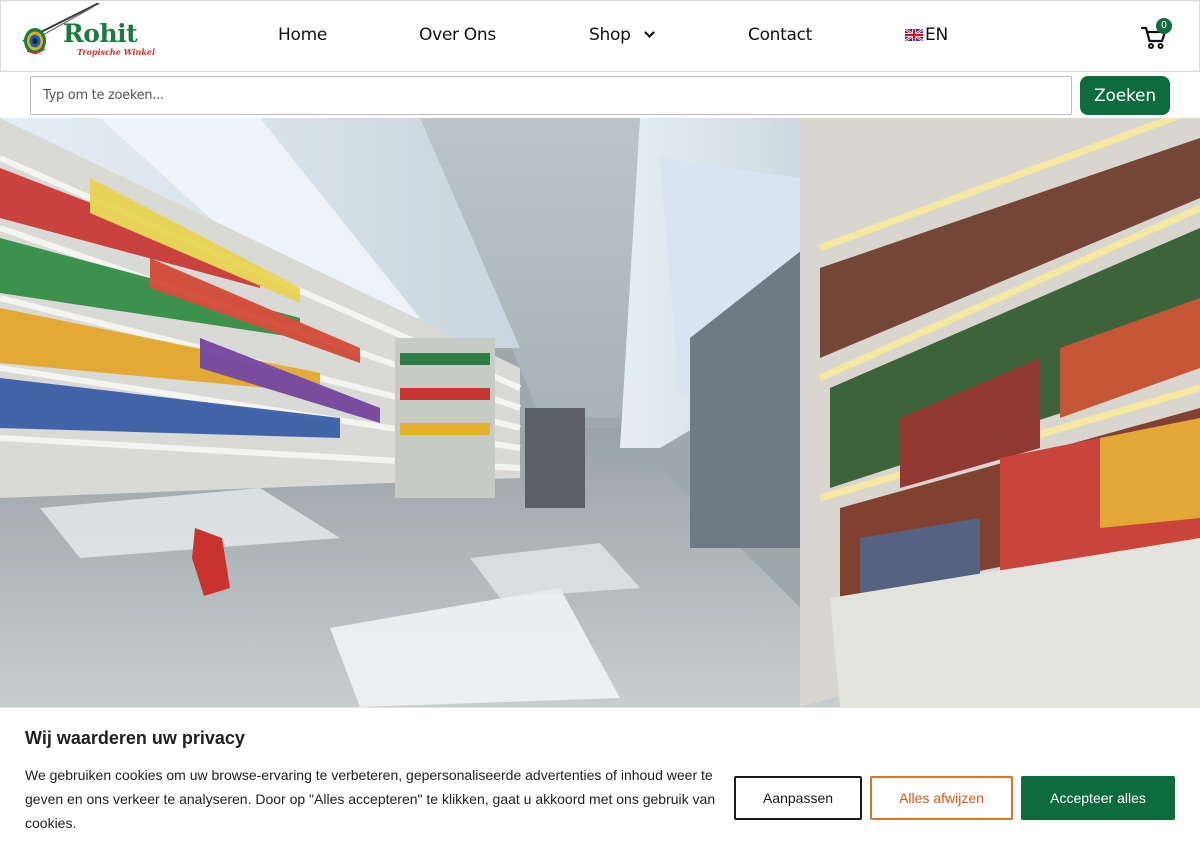 The image size is (1200, 850). I want to click on search-bar: Zoeken, so click(600, 95).